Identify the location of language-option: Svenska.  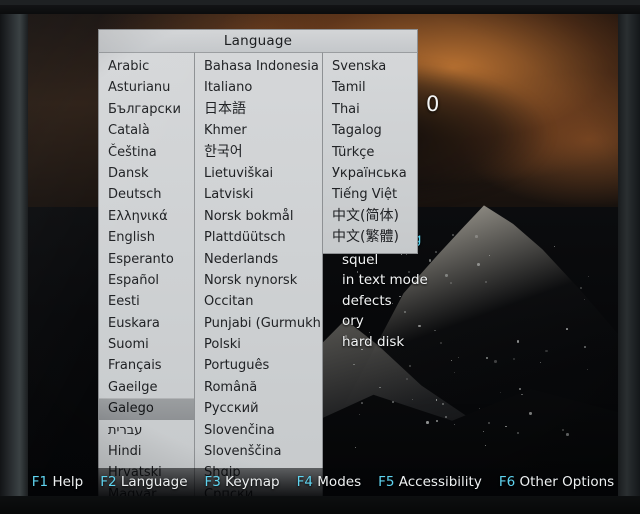
(370, 66).